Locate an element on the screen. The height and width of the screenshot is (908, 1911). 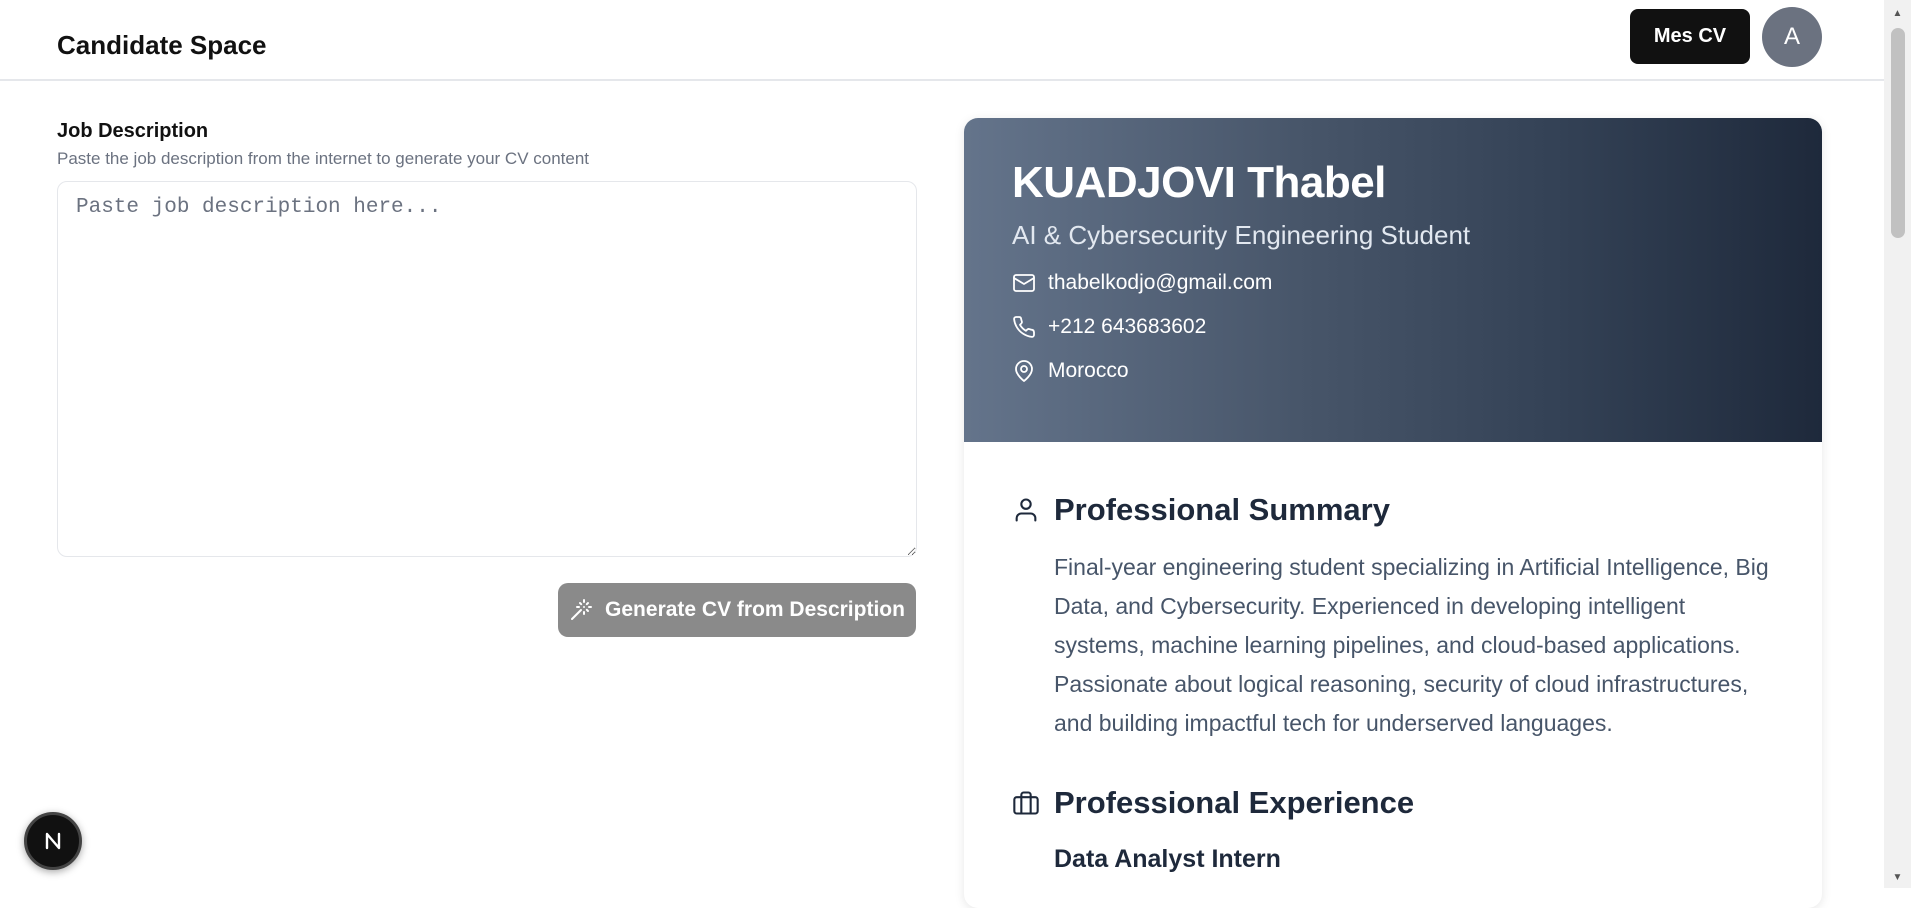
summary-section-header: Professional Summary is located at coordinates (1393, 510).